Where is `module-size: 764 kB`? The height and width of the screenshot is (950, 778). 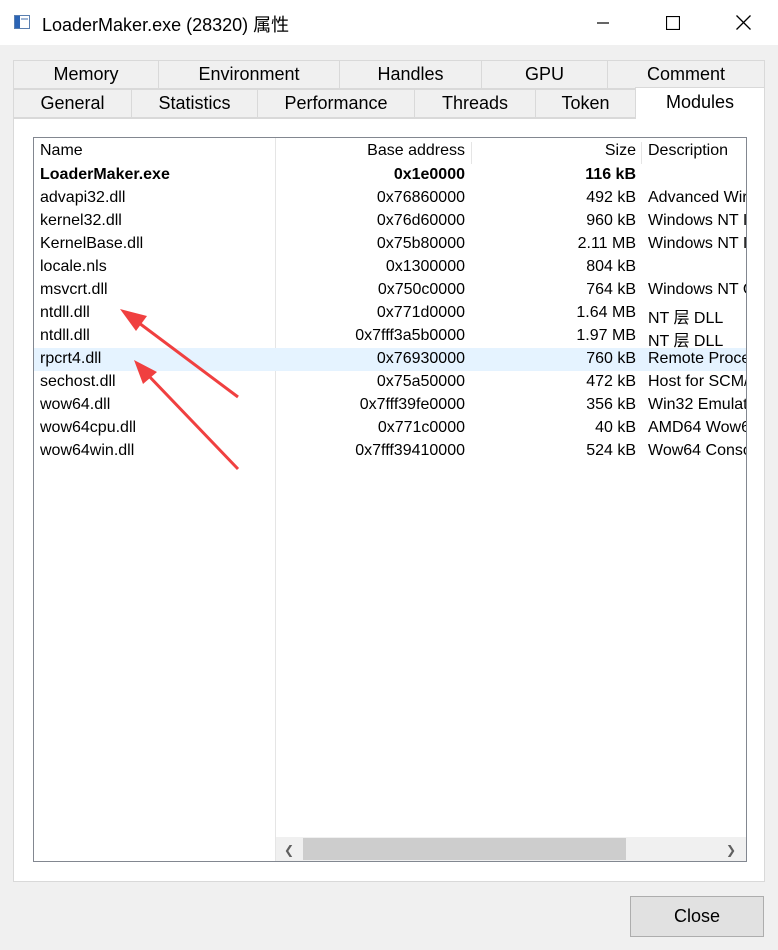
module-size: 764 kB is located at coordinates (611, 289).